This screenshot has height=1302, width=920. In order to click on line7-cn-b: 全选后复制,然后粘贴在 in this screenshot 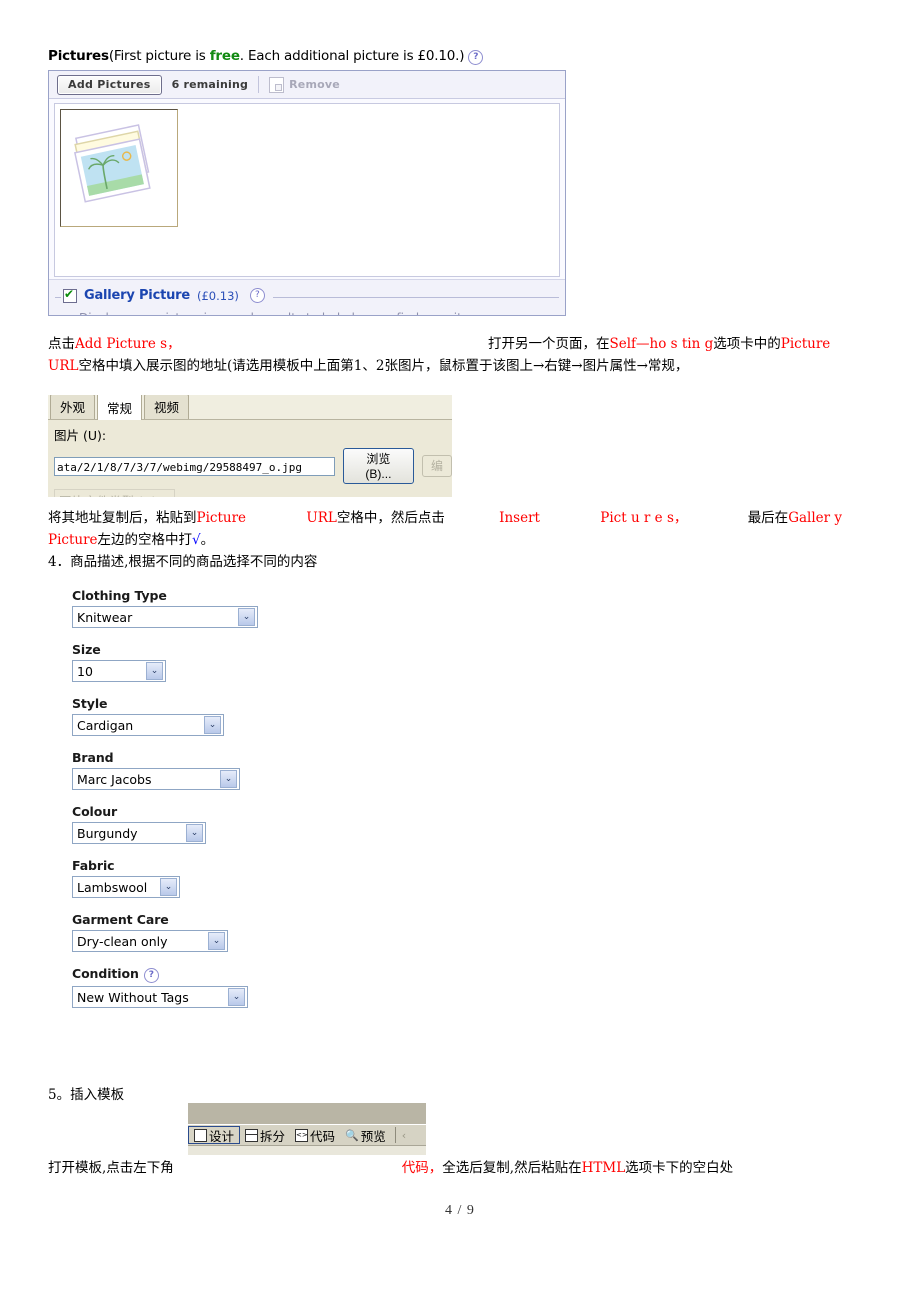, I will do `click(512, 1168)`.